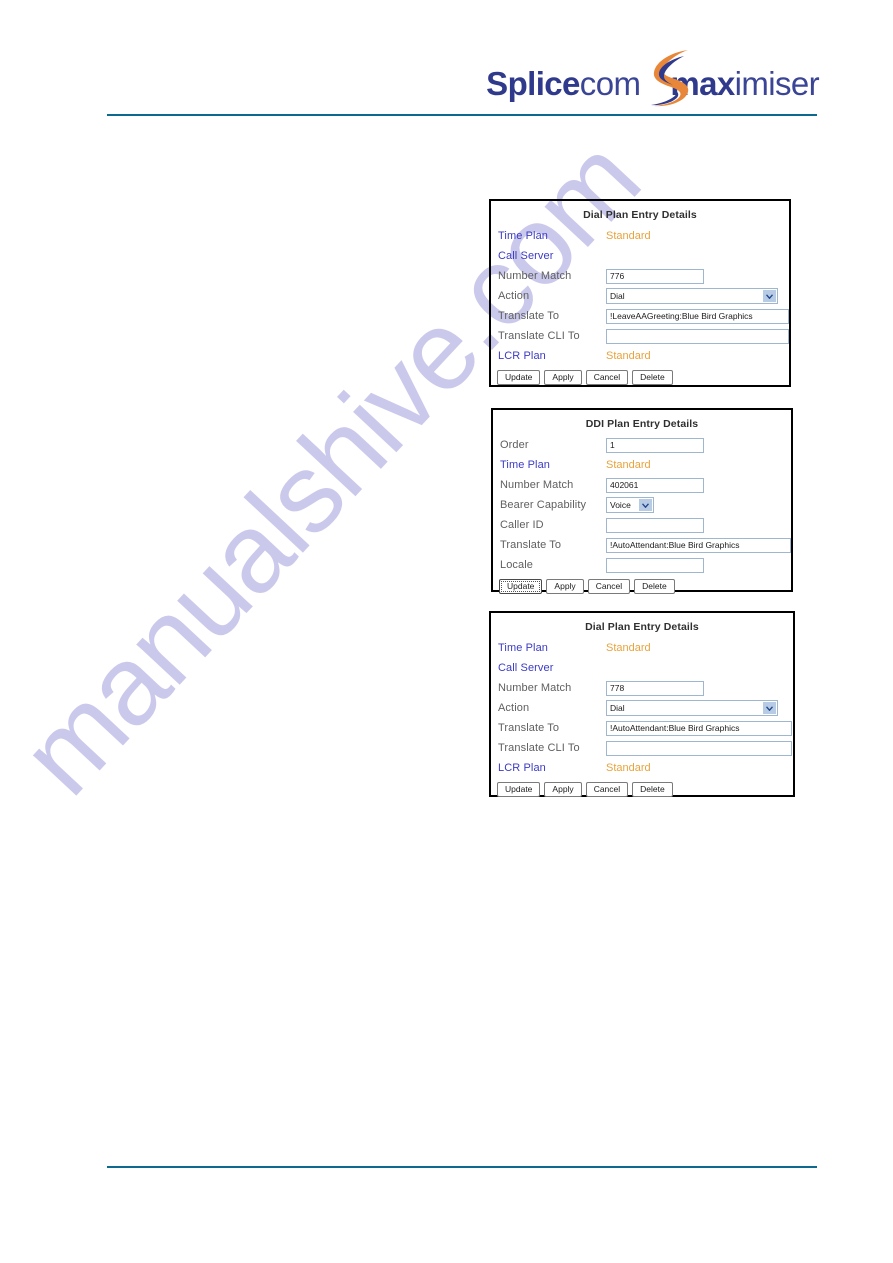 Image resolution: width=893 pixels, height=1263 pixels. I want to click on form-row-number-match: Number Match 778, so click(642, 688).